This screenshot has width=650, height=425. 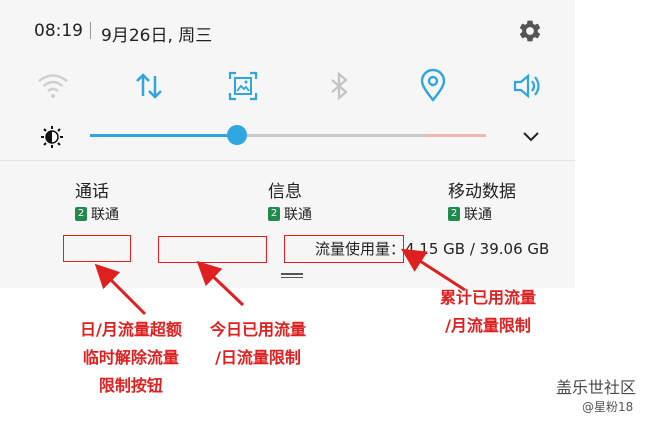 I want to click on calls-sim-row: 2 联通, so click(x=97, y=214).